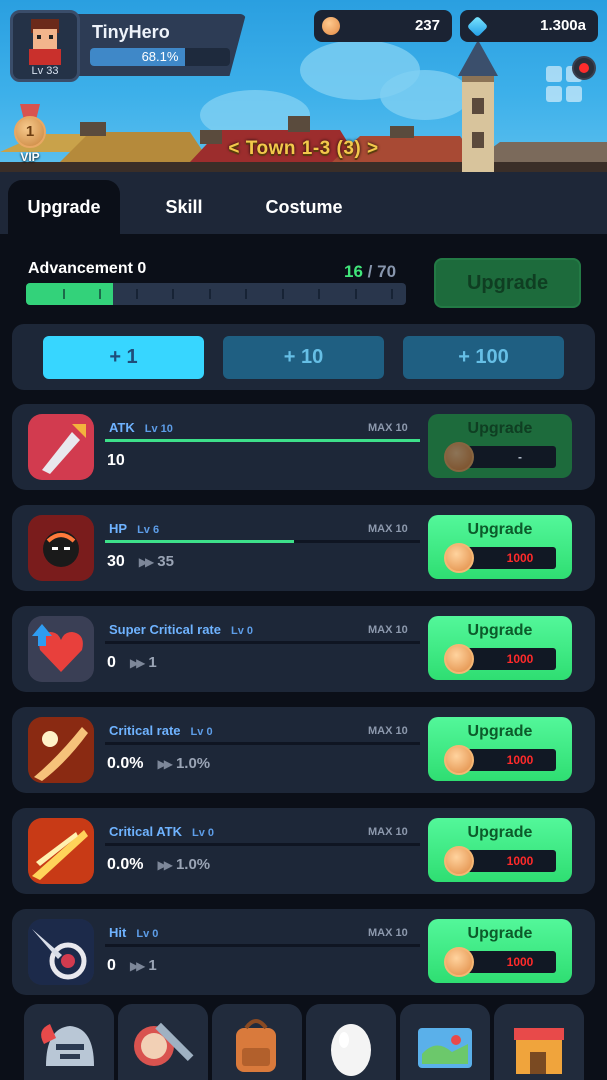  I want to click on stat-name-line: Hit Lv 0, so click(133, 932).